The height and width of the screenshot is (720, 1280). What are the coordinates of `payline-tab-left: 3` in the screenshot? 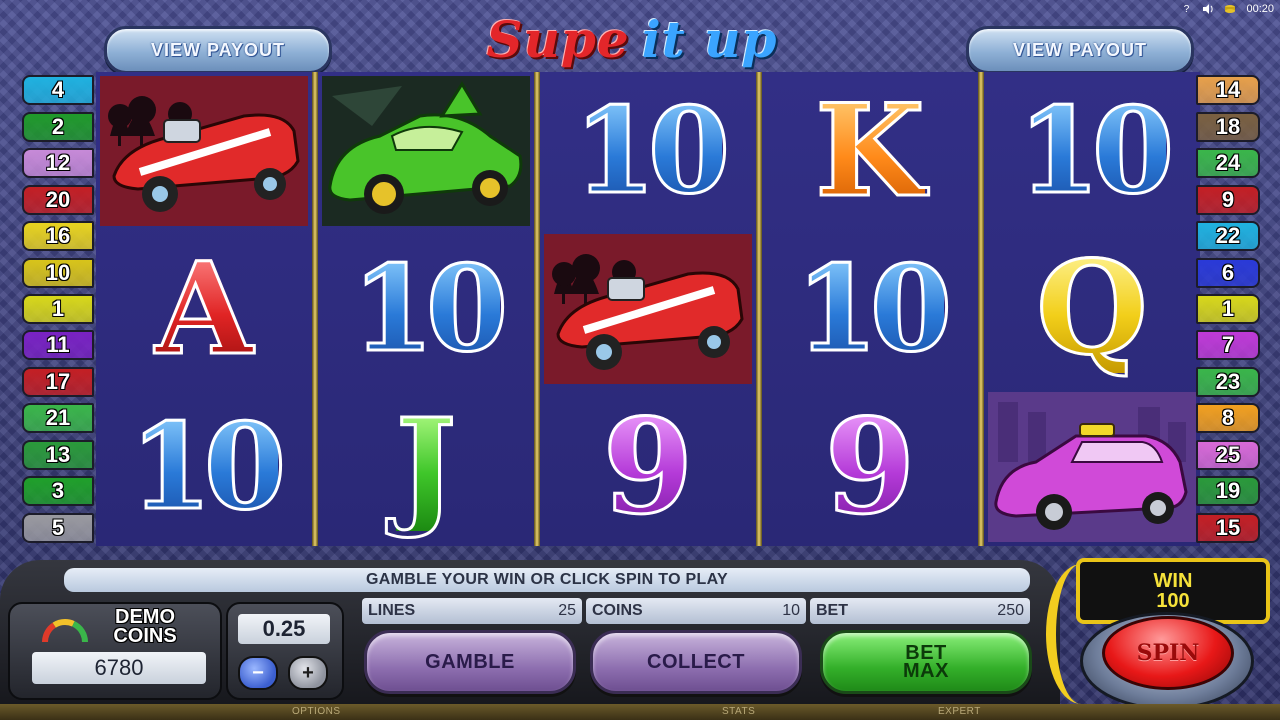 It's located at (58, 491).